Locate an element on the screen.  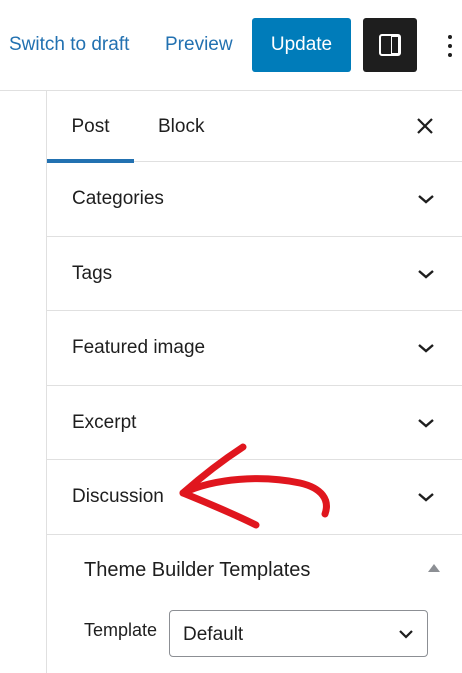
template-select-value: Default is located at coordinates (213, 634).